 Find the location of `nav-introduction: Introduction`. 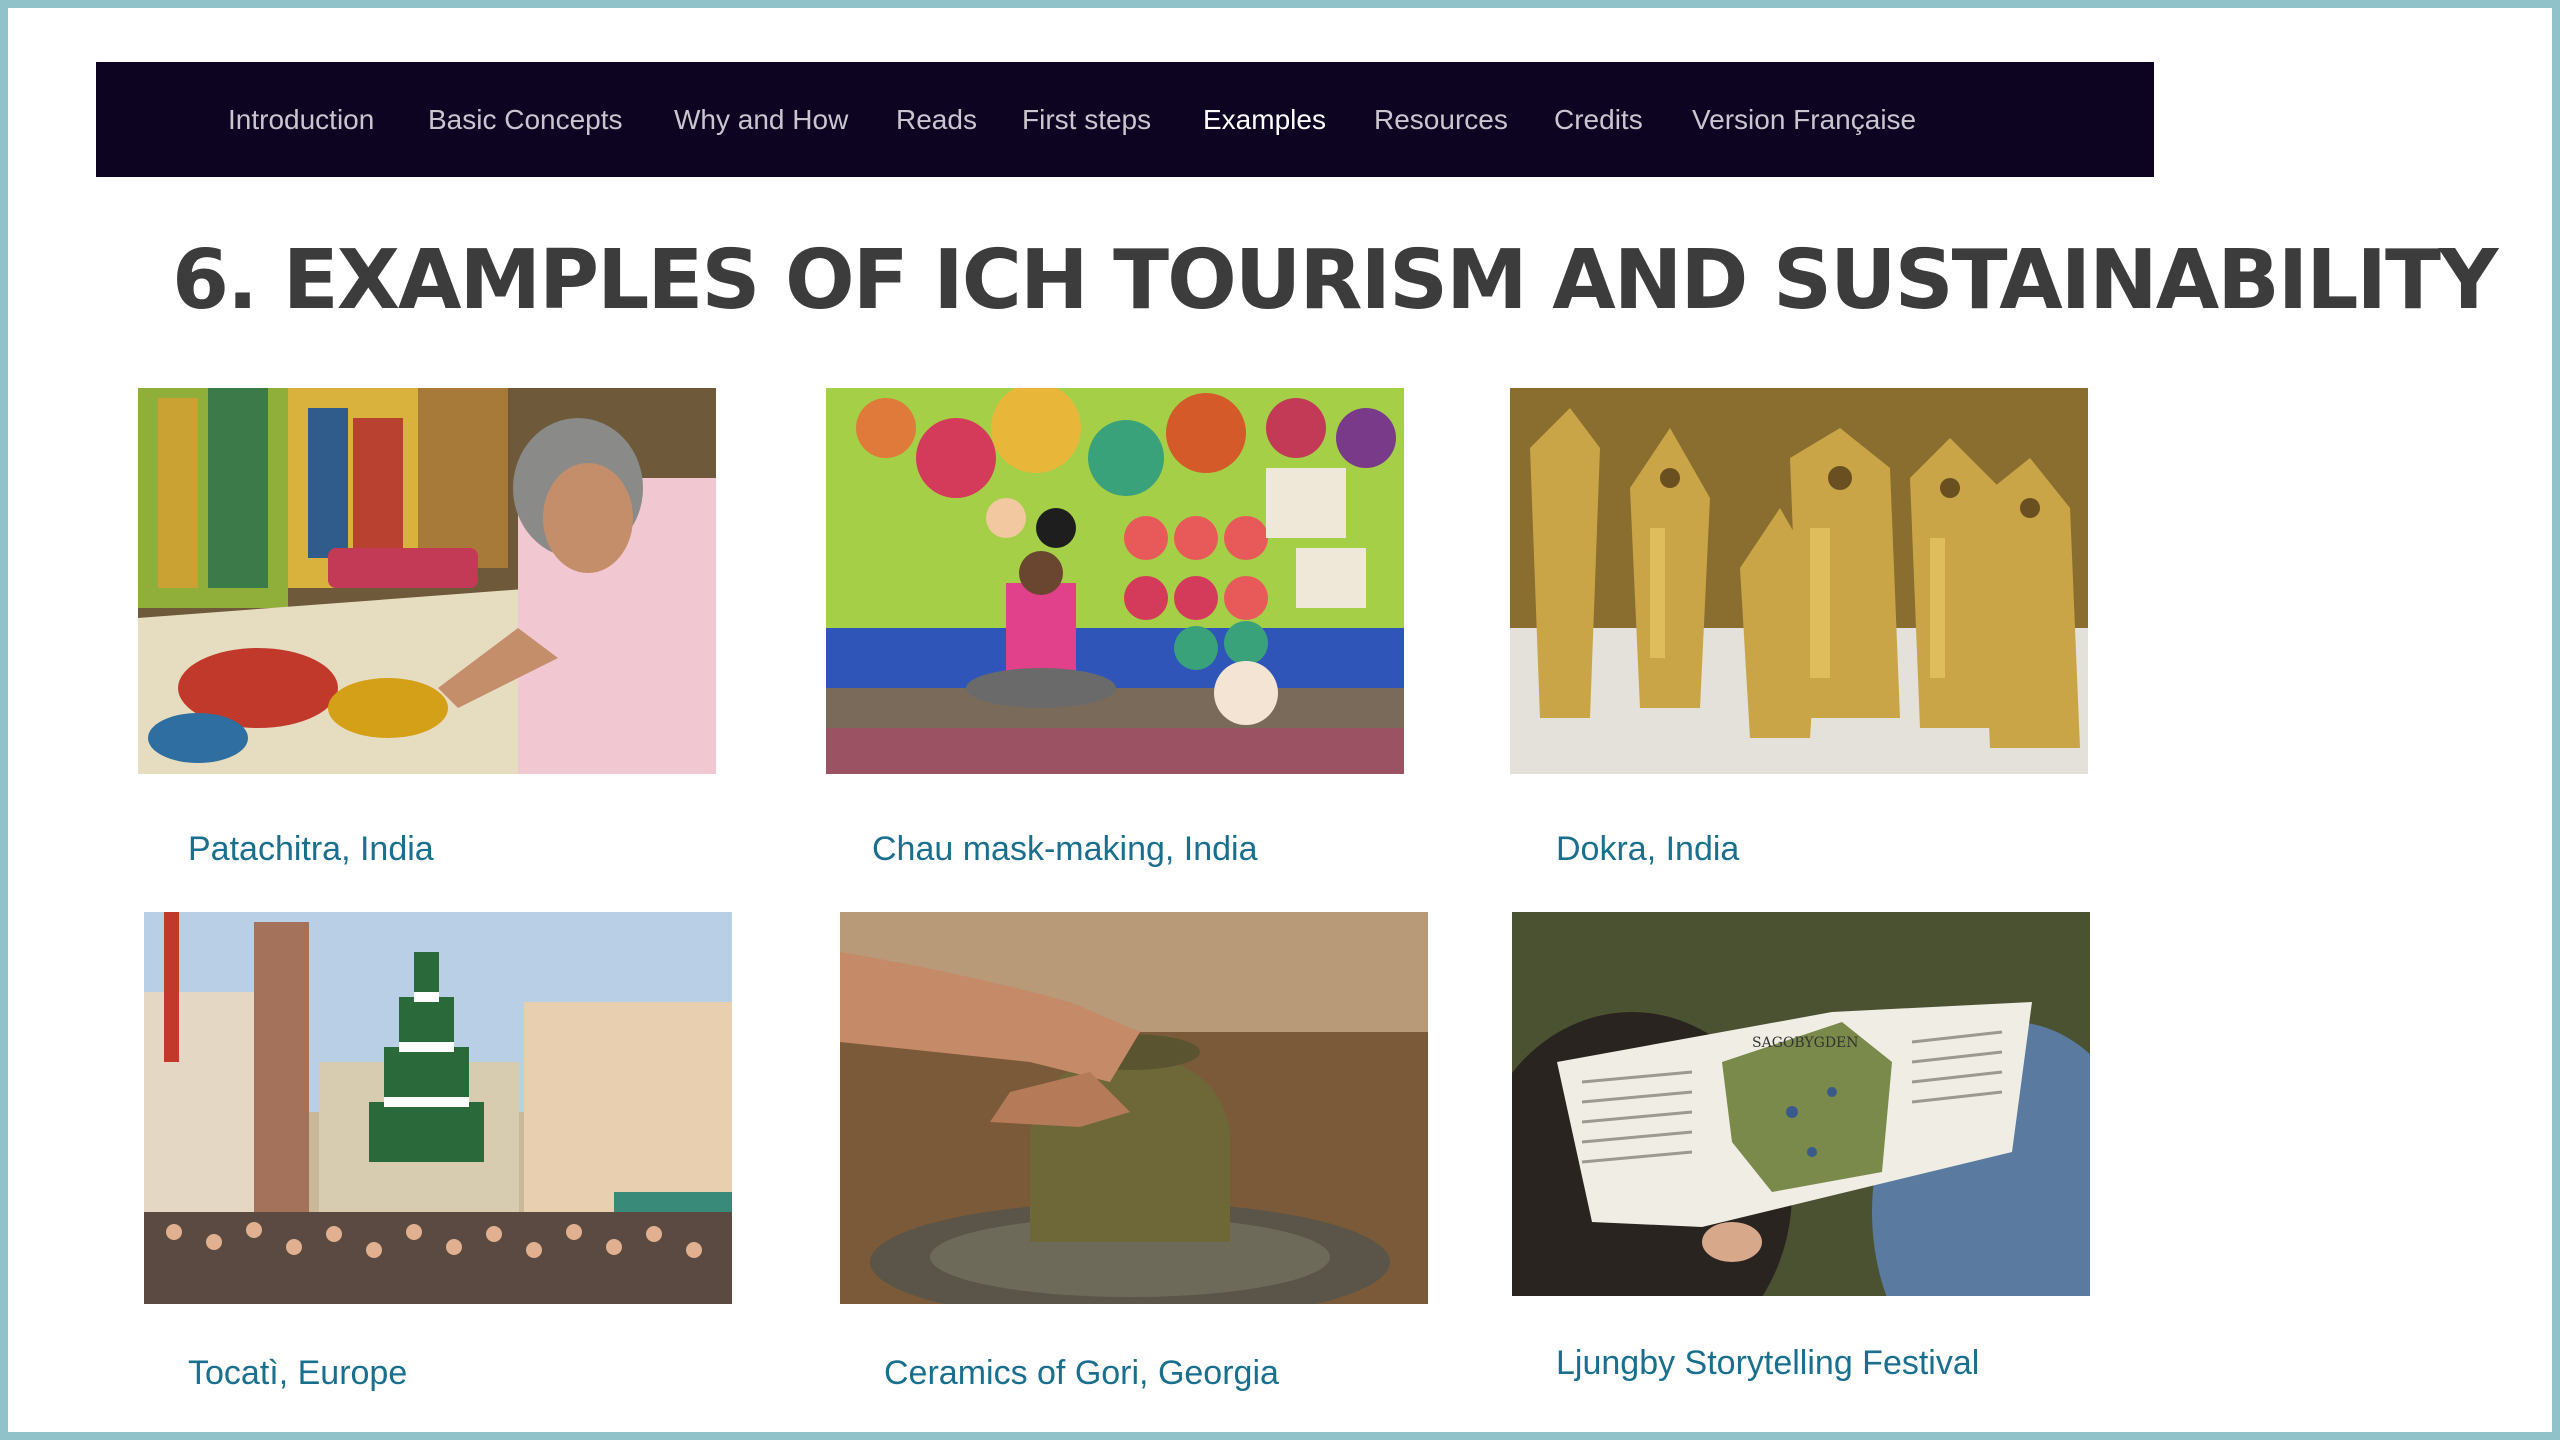

nav-introduction: Introduction is located at coordinates (301, 119).